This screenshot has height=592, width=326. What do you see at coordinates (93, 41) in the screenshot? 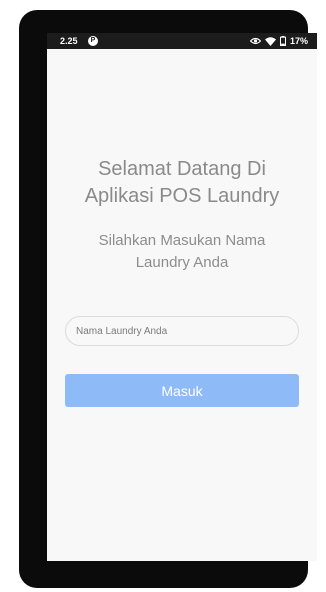
I see `notification-app-icon: P` at bounding box center [93, 41].